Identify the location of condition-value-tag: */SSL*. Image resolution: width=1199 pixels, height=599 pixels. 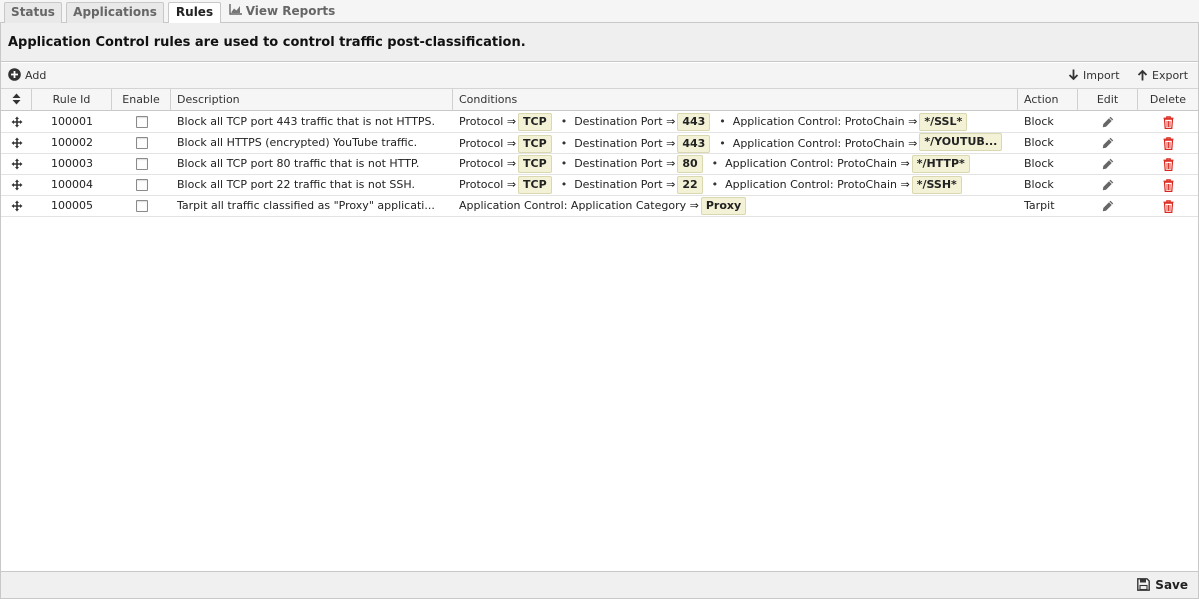
(943, 122).